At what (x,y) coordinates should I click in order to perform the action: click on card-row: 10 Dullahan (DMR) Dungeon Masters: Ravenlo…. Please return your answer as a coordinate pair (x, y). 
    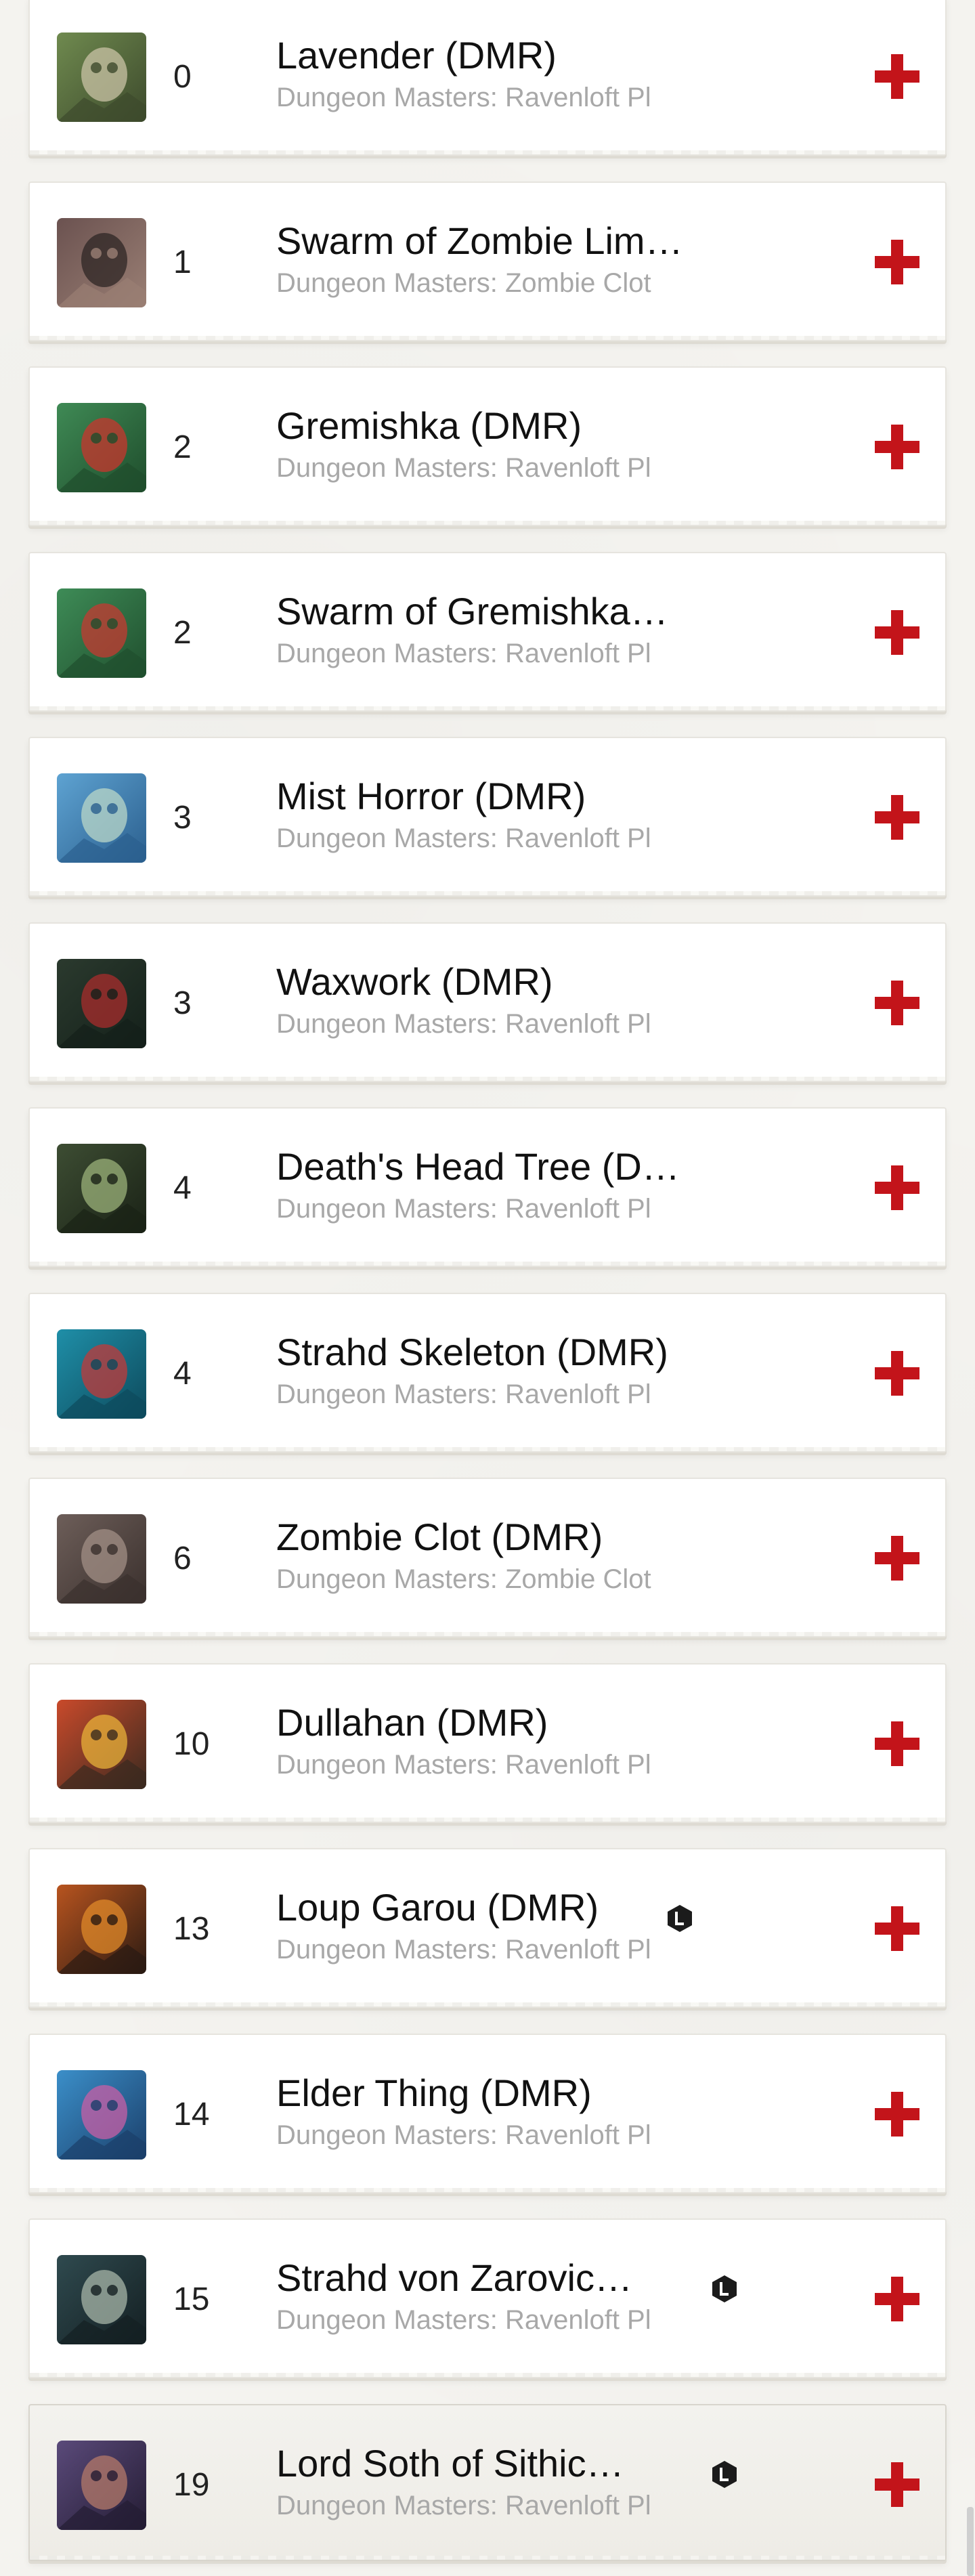
    Looking at the image, I should click on (487, 1742).